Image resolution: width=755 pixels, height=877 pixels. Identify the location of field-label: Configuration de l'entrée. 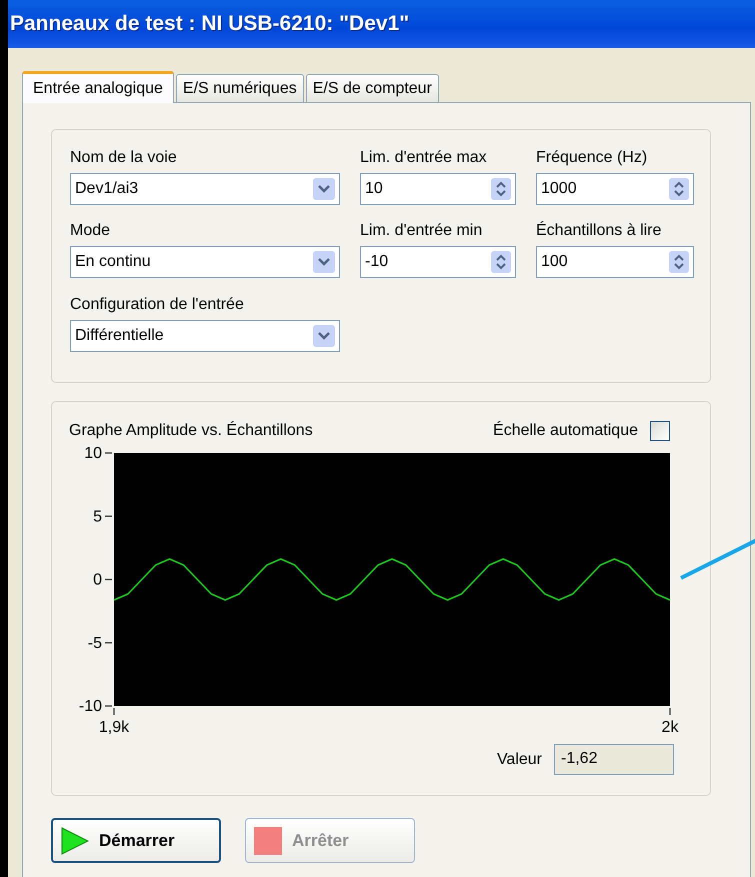
(157, 304).